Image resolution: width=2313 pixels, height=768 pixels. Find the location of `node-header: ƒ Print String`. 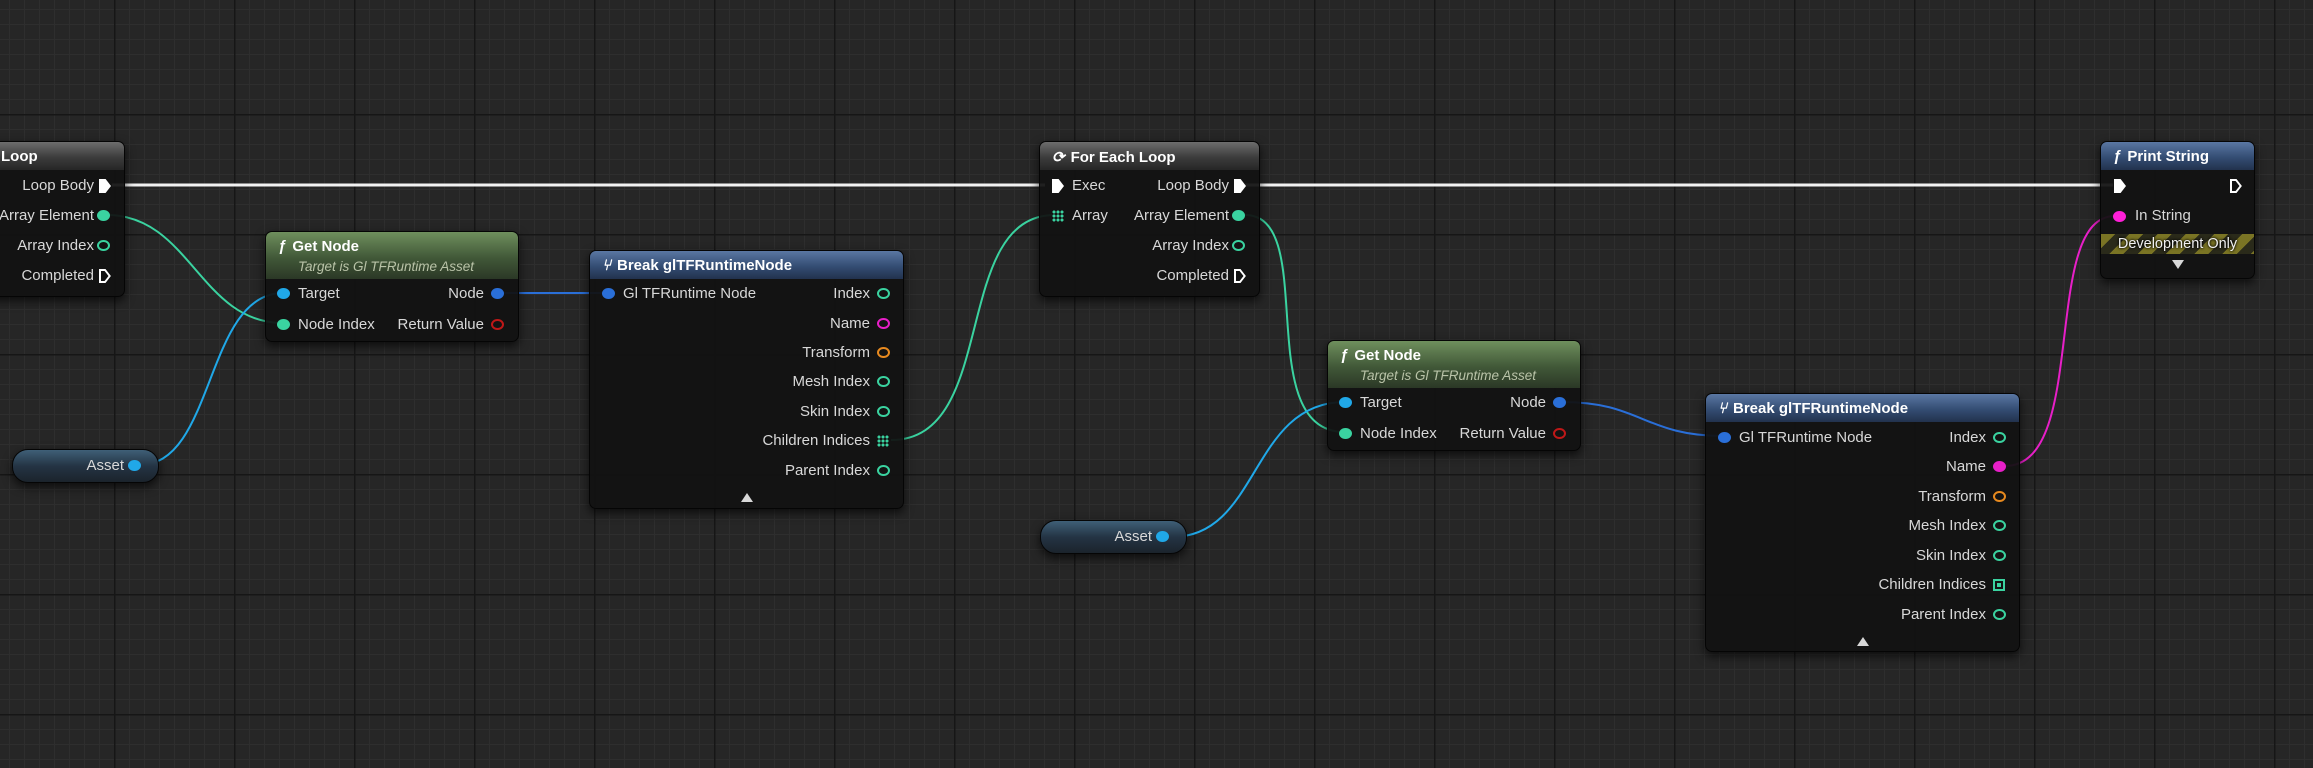

node-header: ƒ Print String is located at coordinates (2177, 156).